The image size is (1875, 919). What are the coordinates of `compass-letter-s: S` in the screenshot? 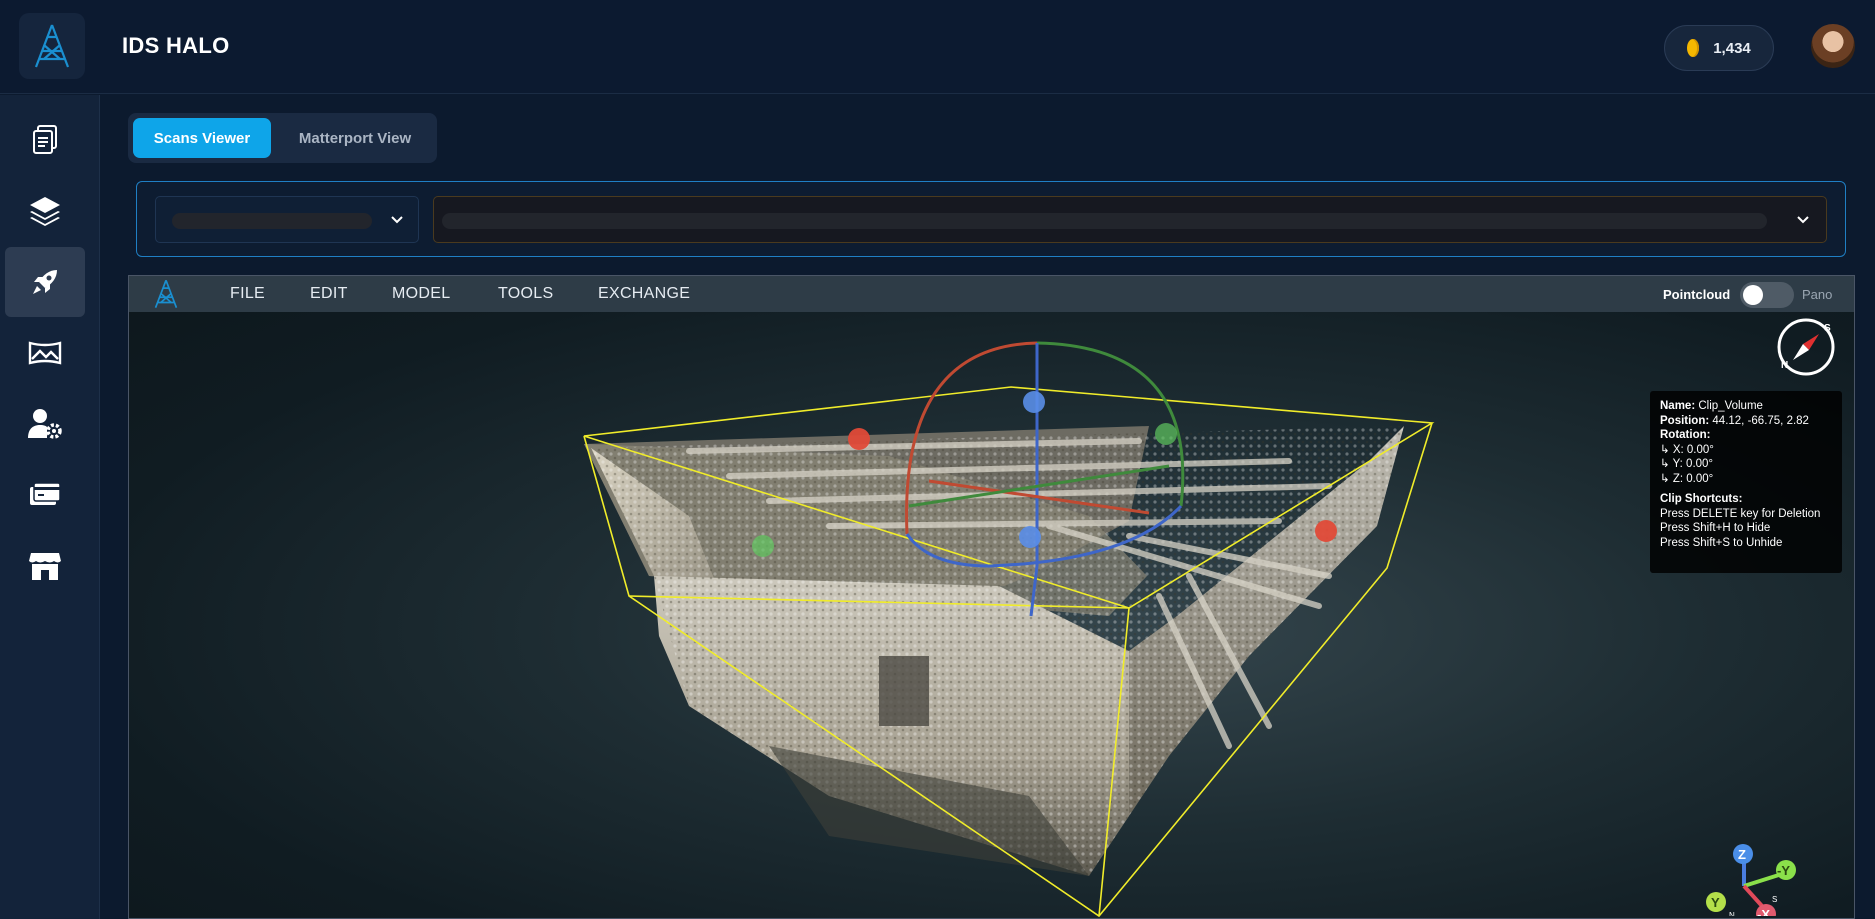 It's located at (1827, 328).